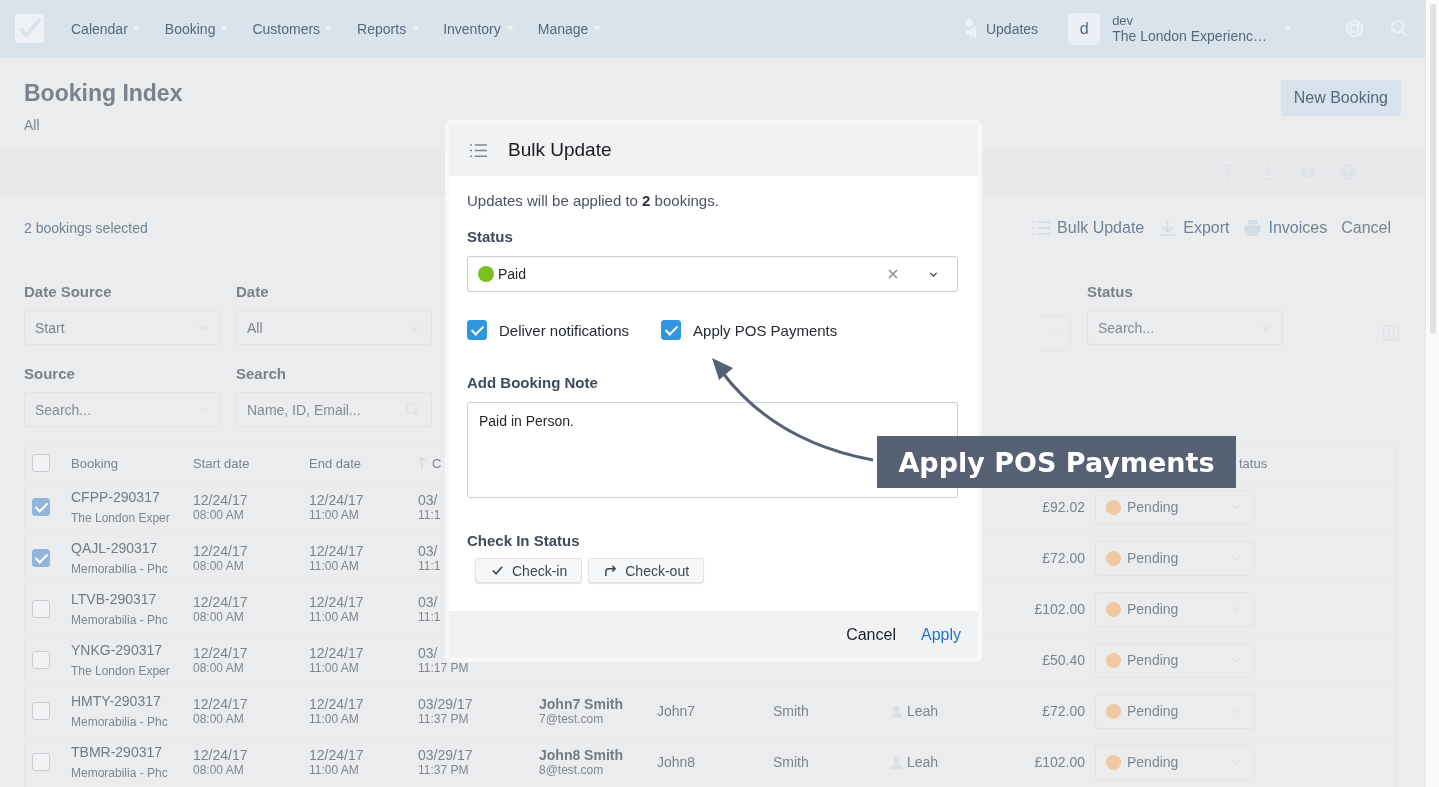 This screenshot has height=787, width=1439. Describe the element at coordinates (1123, 21) in the screenshot. I see `user-name: dev` at that location.